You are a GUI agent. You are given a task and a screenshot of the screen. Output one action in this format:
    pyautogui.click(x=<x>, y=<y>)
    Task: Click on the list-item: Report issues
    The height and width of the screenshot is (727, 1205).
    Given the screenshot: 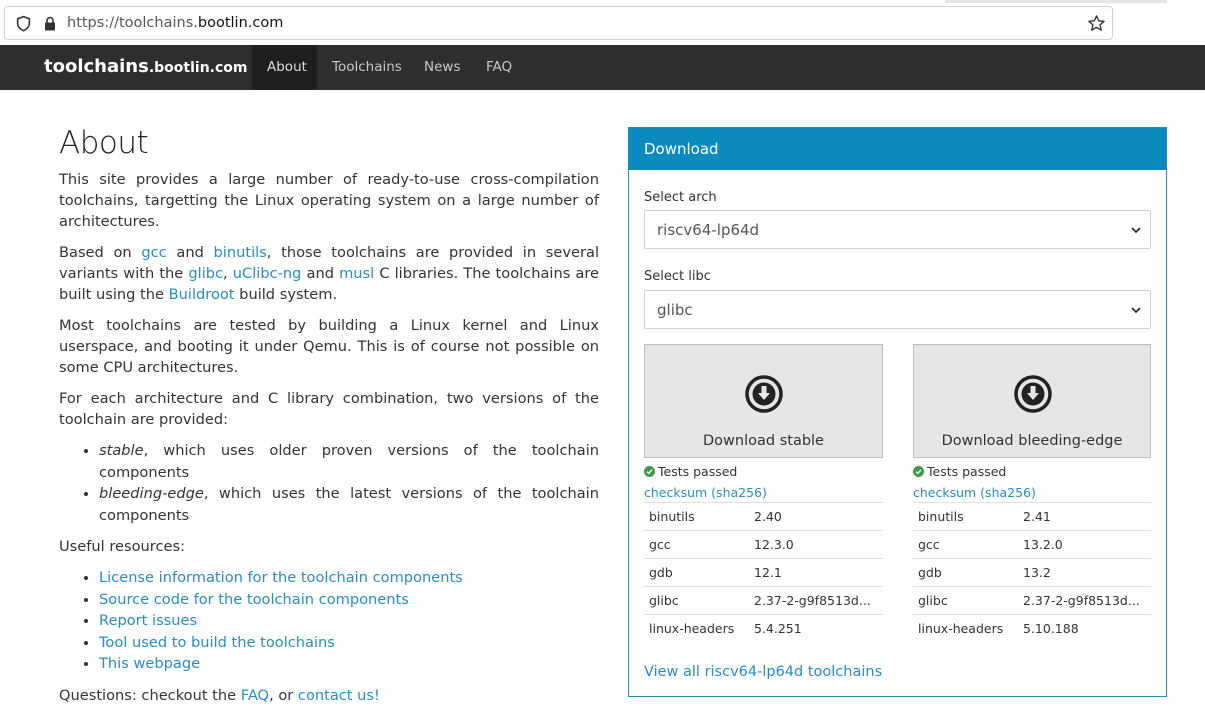 What is the action you would take?
    pyautogui.click(x=349, y=621)
    